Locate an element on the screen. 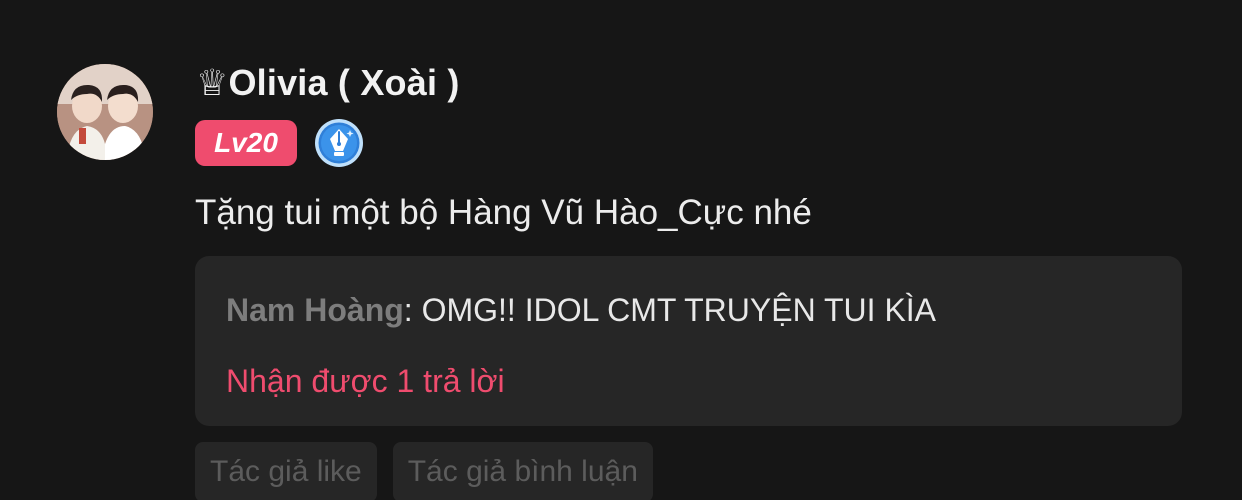  tag-author-like: Tác giả like is located at coordinates (286, 471).